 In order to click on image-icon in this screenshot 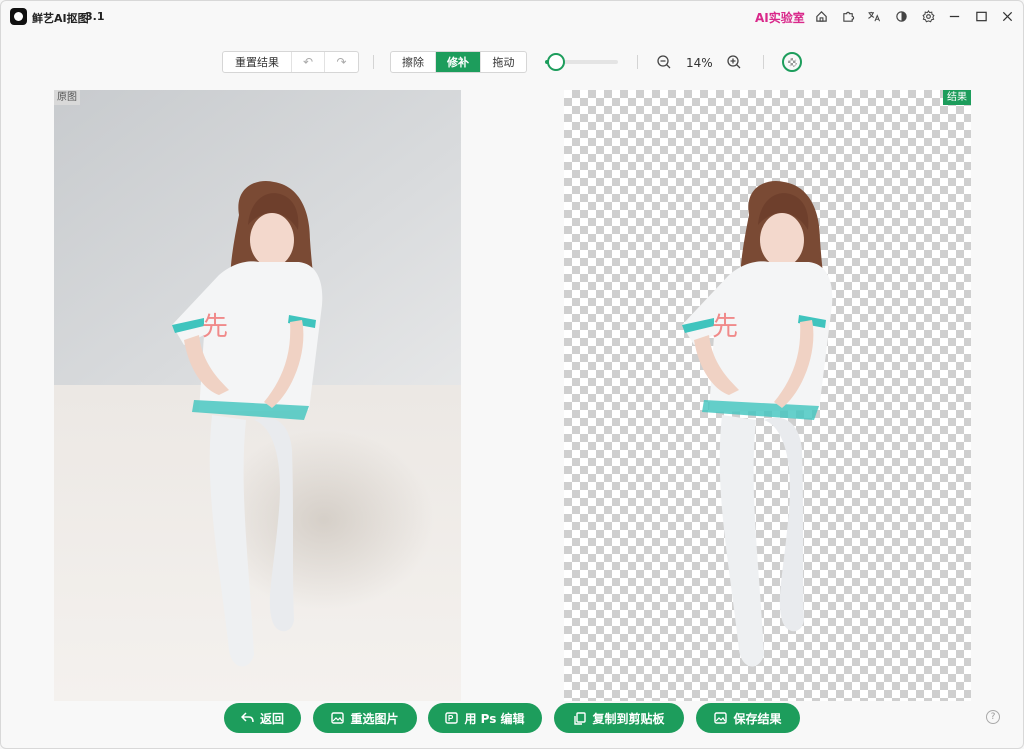, I will do `click(338, 718)`.